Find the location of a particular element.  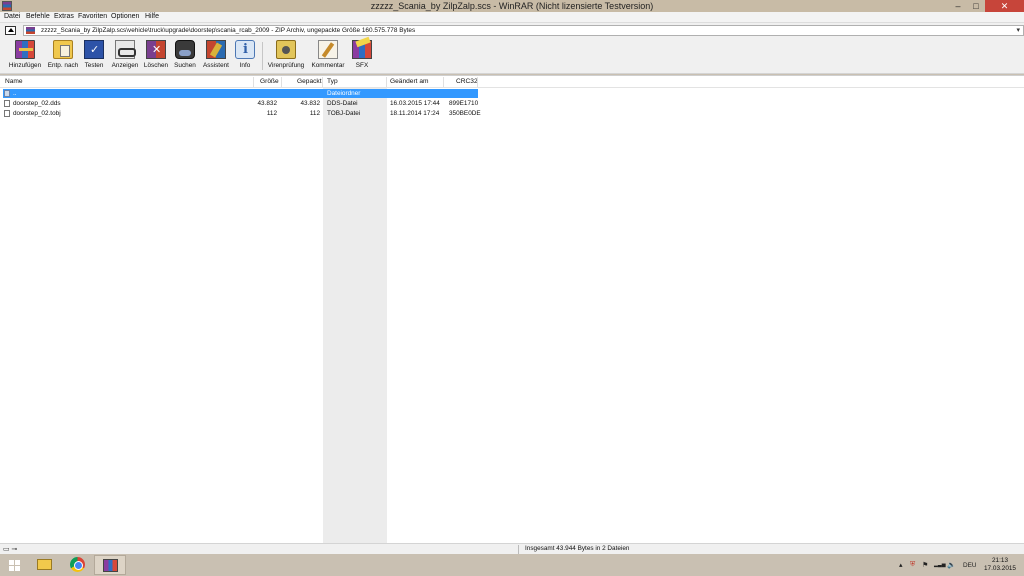

wizard-button: Assistent is located at coordinates (216, 56).